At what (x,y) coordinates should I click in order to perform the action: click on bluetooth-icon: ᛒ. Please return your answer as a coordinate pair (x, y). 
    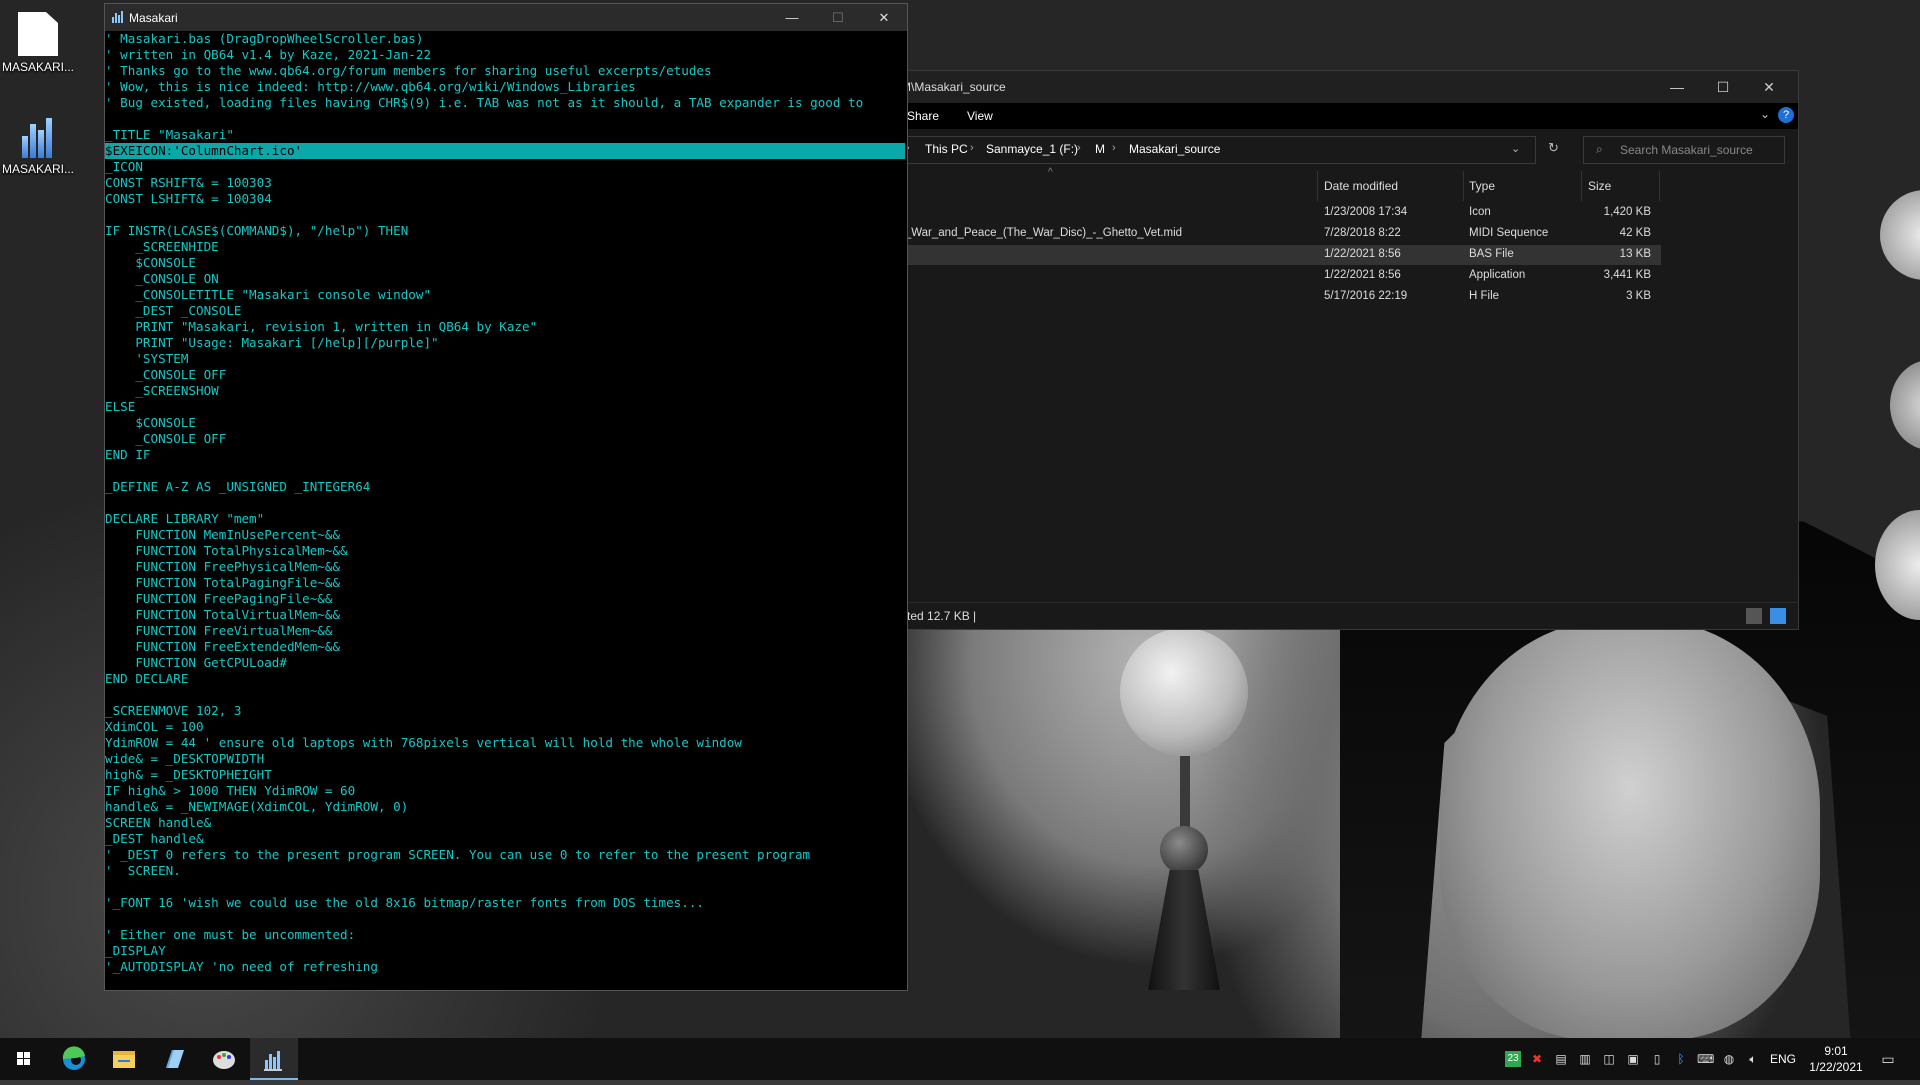
    Looking at the image, I should click on (1681, 1059).